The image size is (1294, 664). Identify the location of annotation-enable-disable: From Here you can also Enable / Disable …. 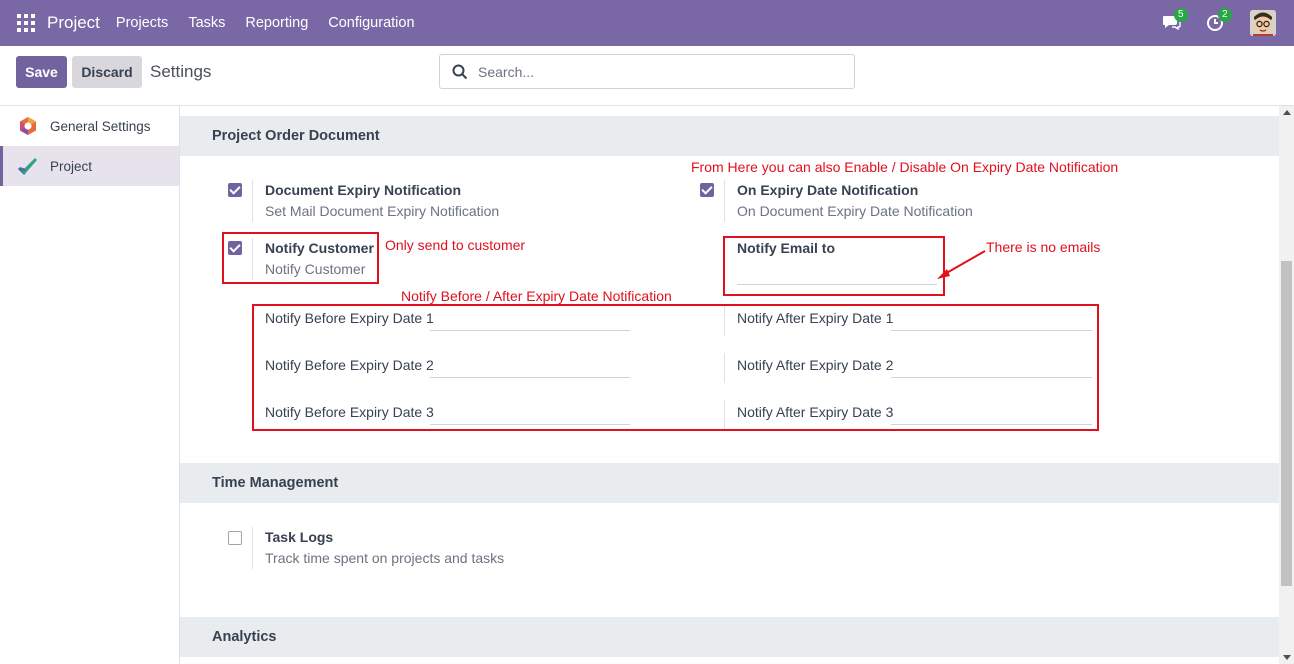
(905, 167).